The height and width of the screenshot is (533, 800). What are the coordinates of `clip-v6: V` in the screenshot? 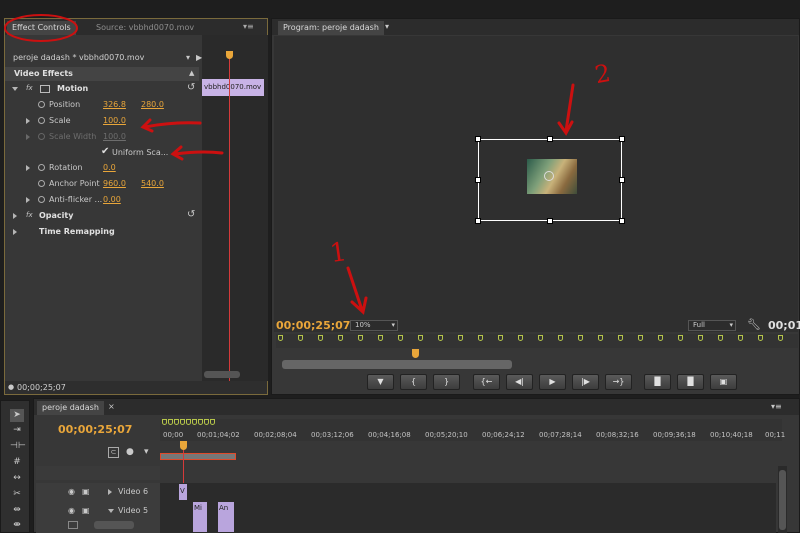 It's located at (183, 492).